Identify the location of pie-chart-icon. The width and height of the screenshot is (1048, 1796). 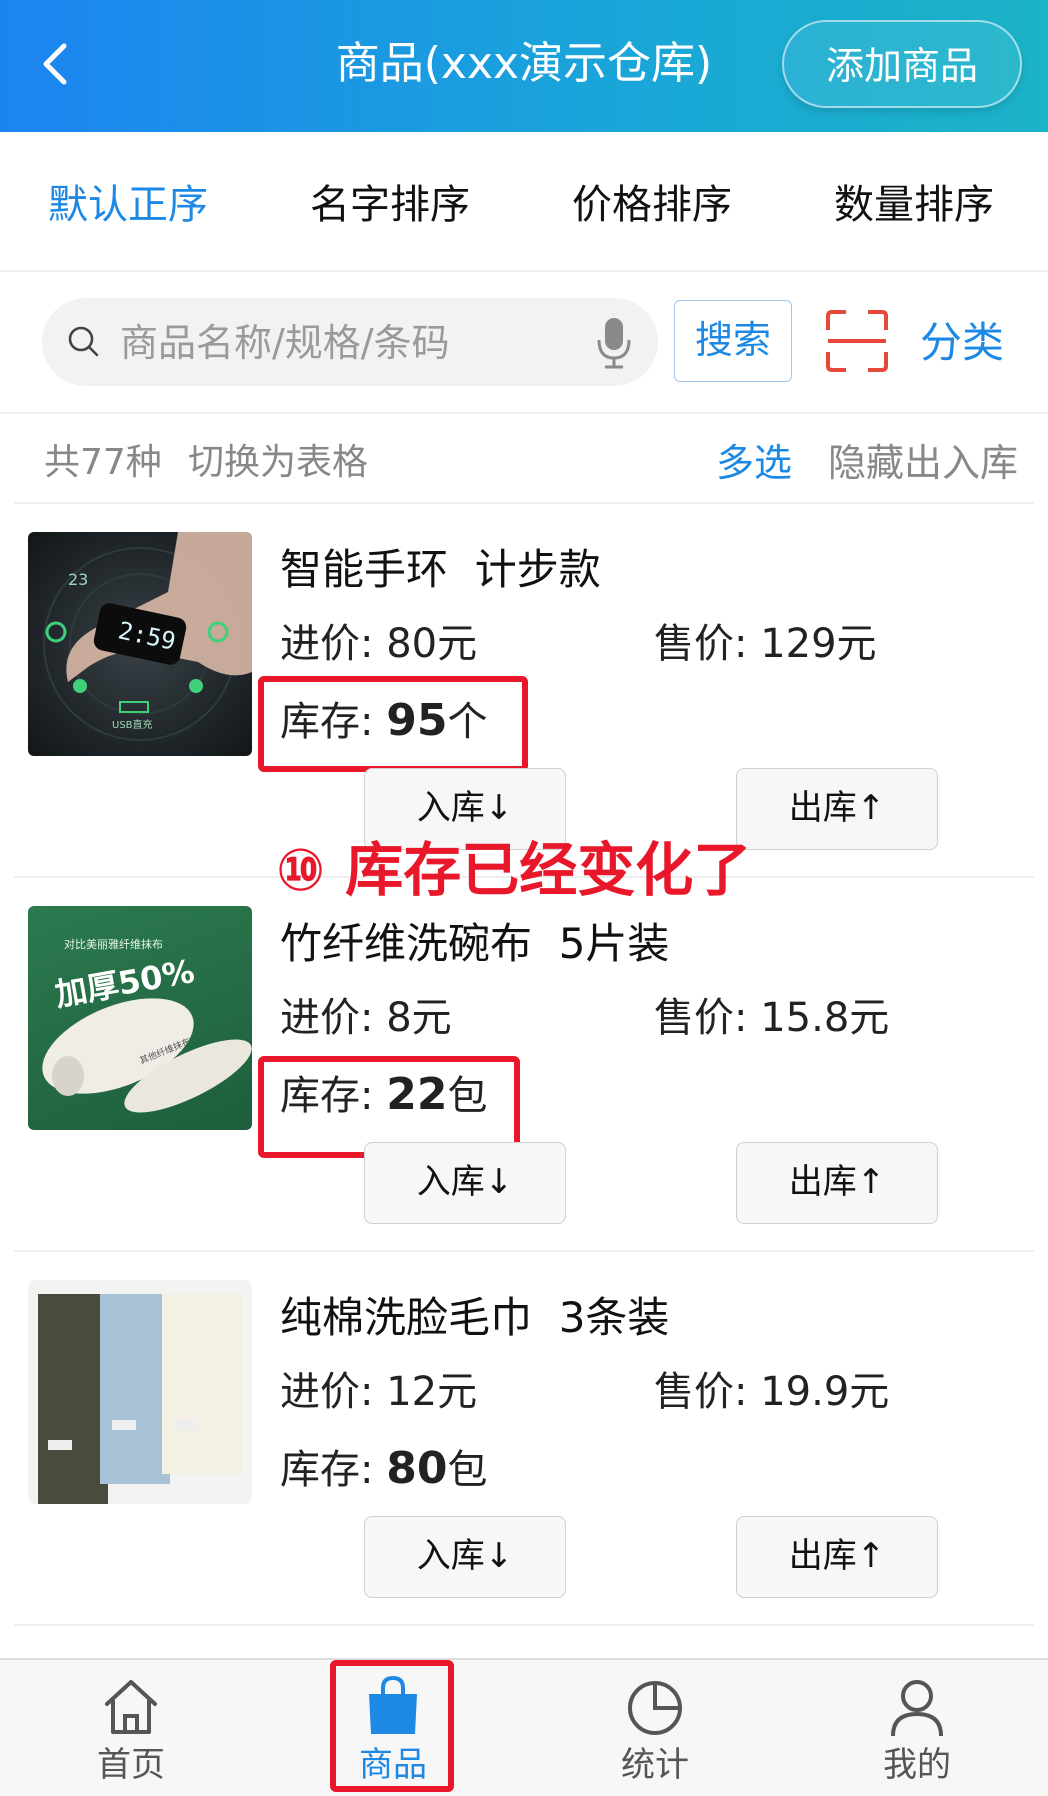
(655, 1708).